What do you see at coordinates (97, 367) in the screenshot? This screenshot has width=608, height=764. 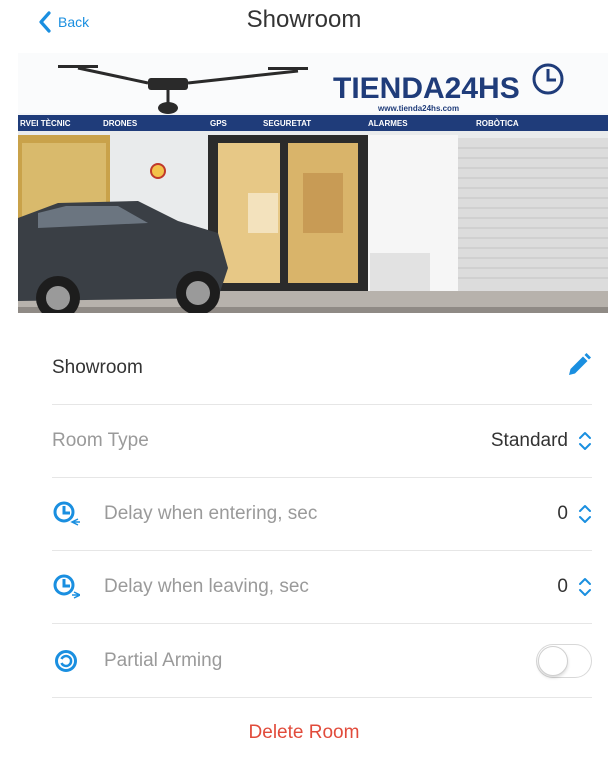 I see `room-name: Showroom` at bounding box center [97, 367].